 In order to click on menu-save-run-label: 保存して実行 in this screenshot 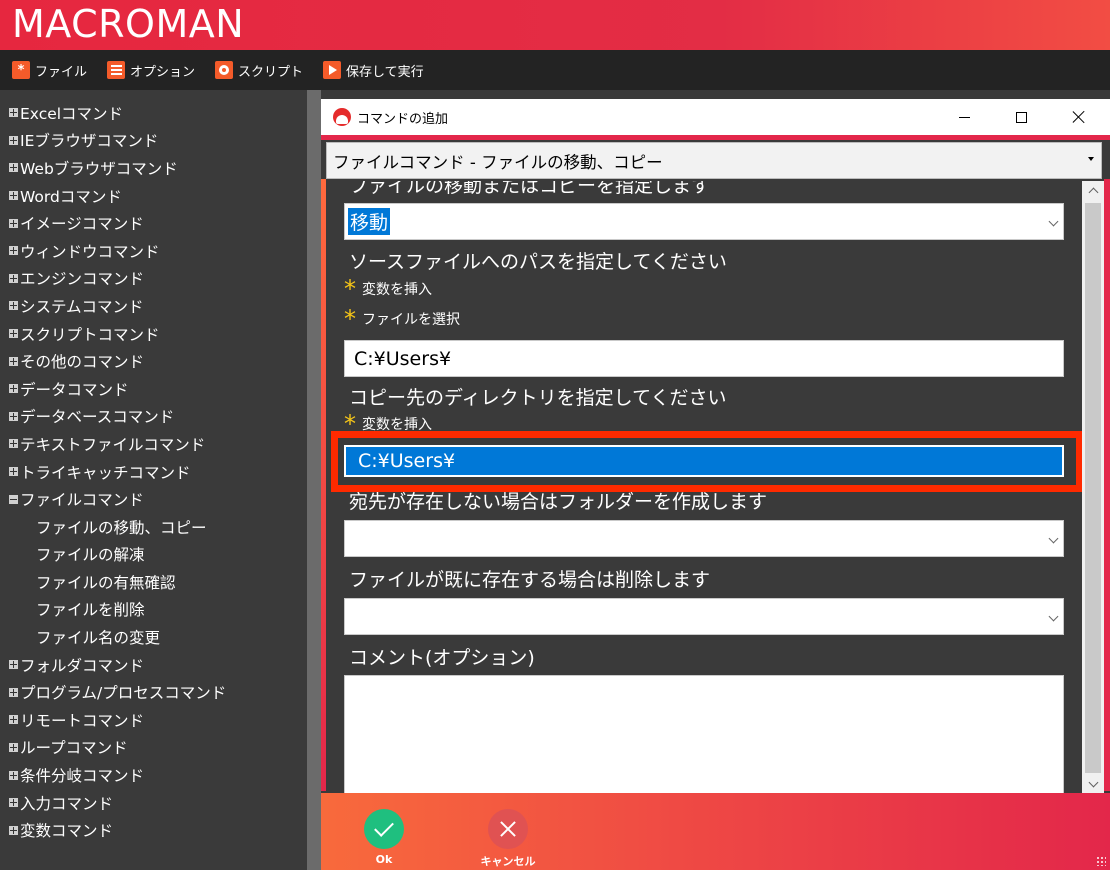, I will do `click(385, 72)`.